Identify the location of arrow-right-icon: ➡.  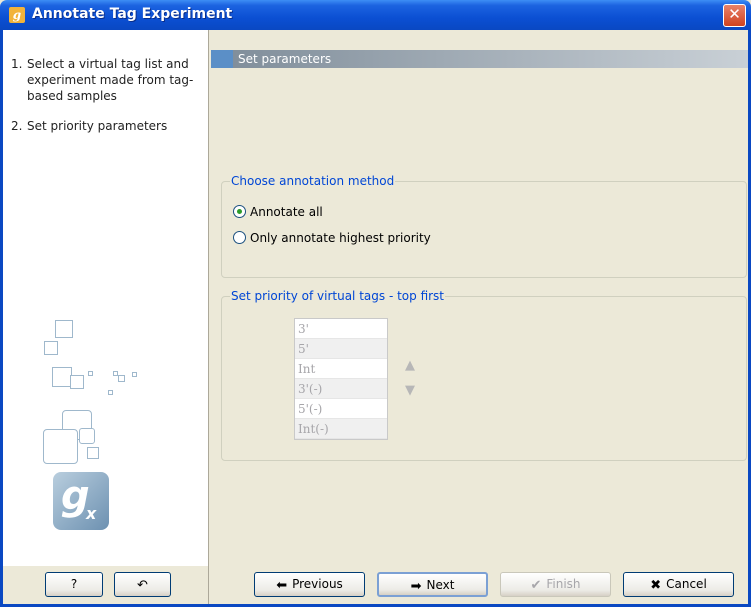
(416, 586).